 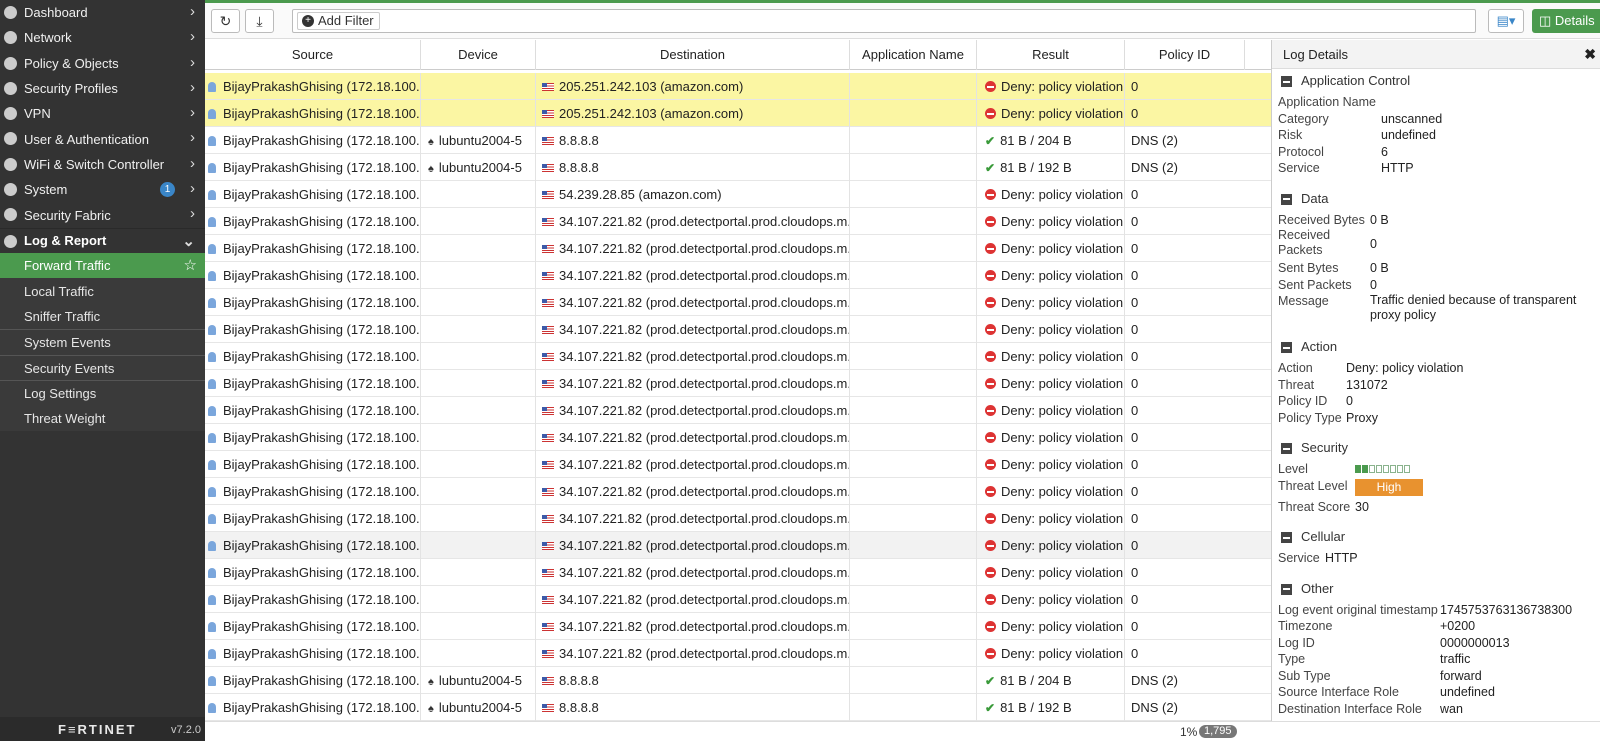 I want to click on section-cellular: Cellular, so click(x=1439, y=537).